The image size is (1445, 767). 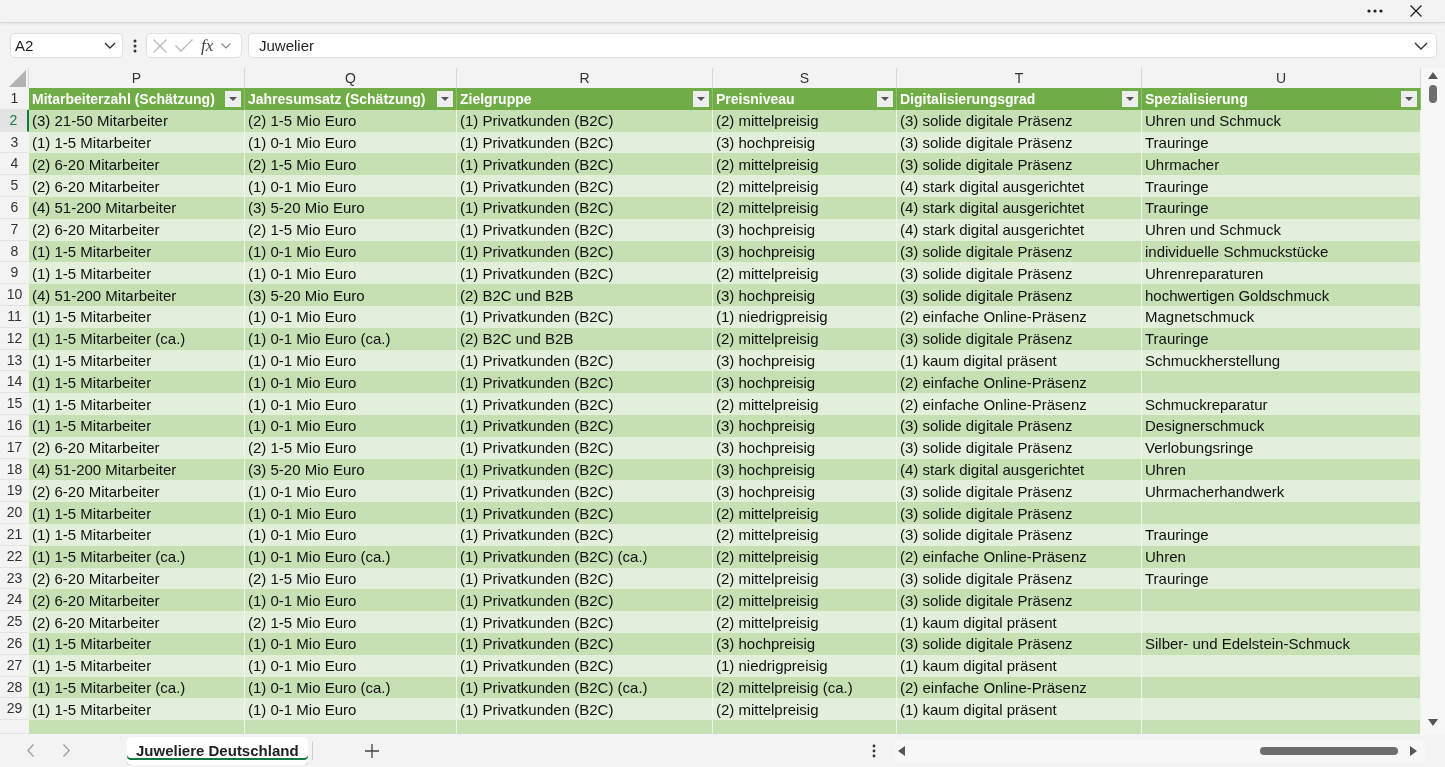 What do you see at coordinates (14, 316) in the screenshot?
I see `row-header: 11` at bounding box center [14, 316].